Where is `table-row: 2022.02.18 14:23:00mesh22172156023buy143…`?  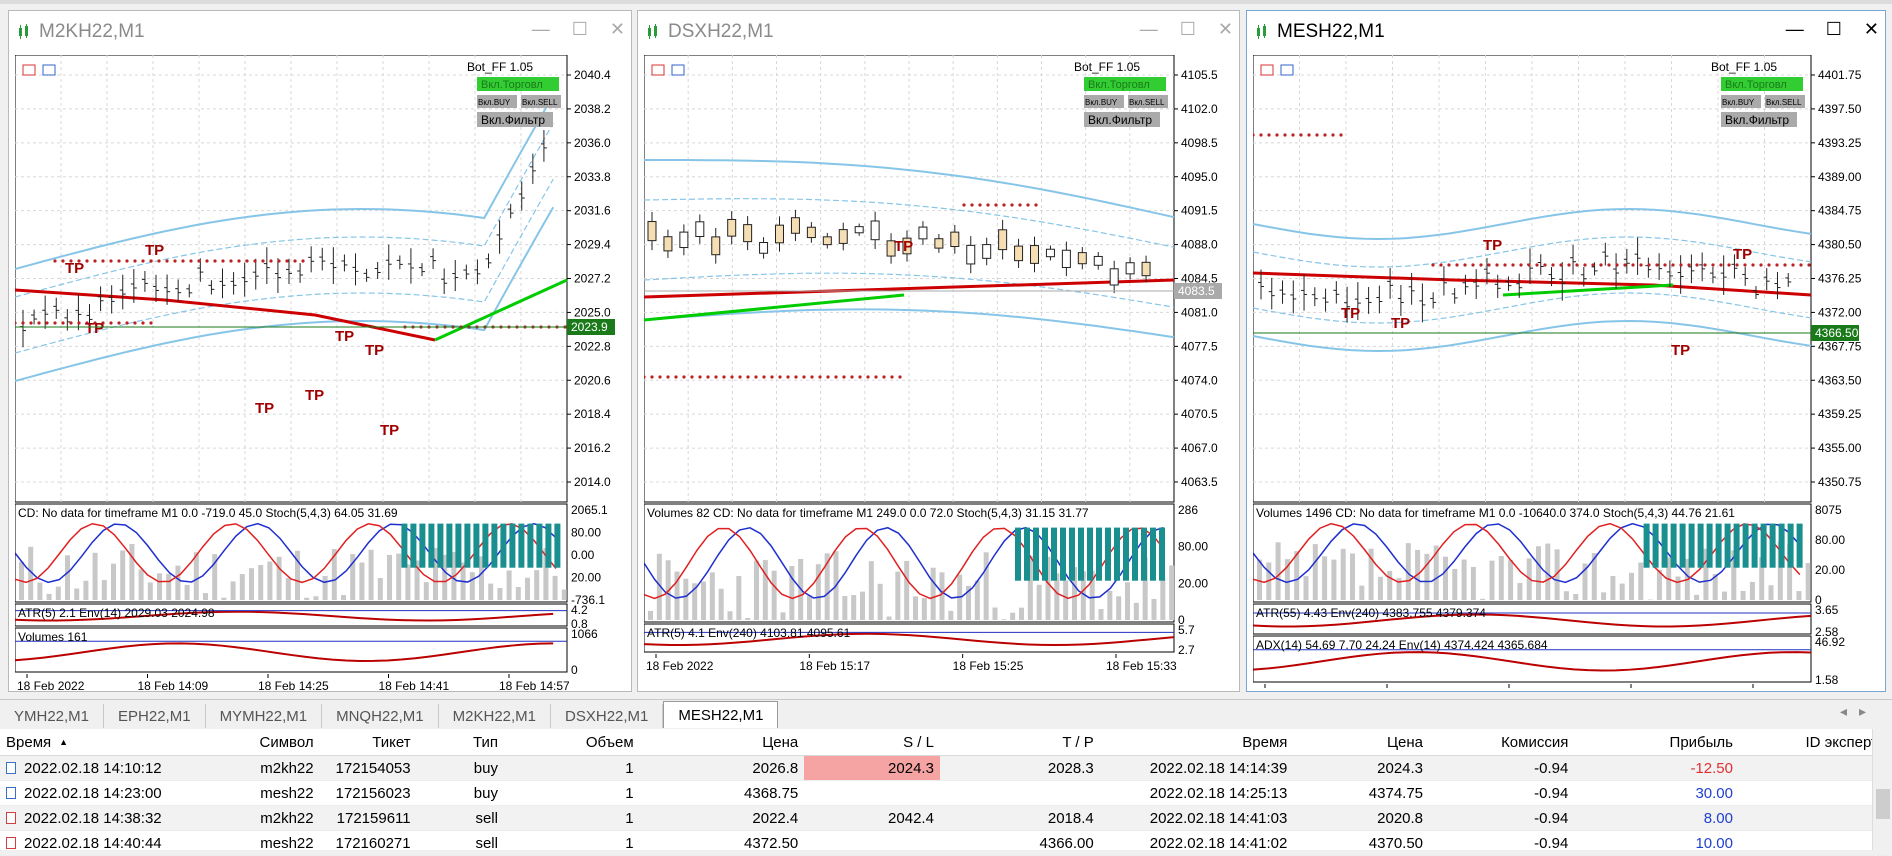 table-row: 2022.02.18 14:23:00mesh22172156023buy143… is located at coordinates (946, 793).